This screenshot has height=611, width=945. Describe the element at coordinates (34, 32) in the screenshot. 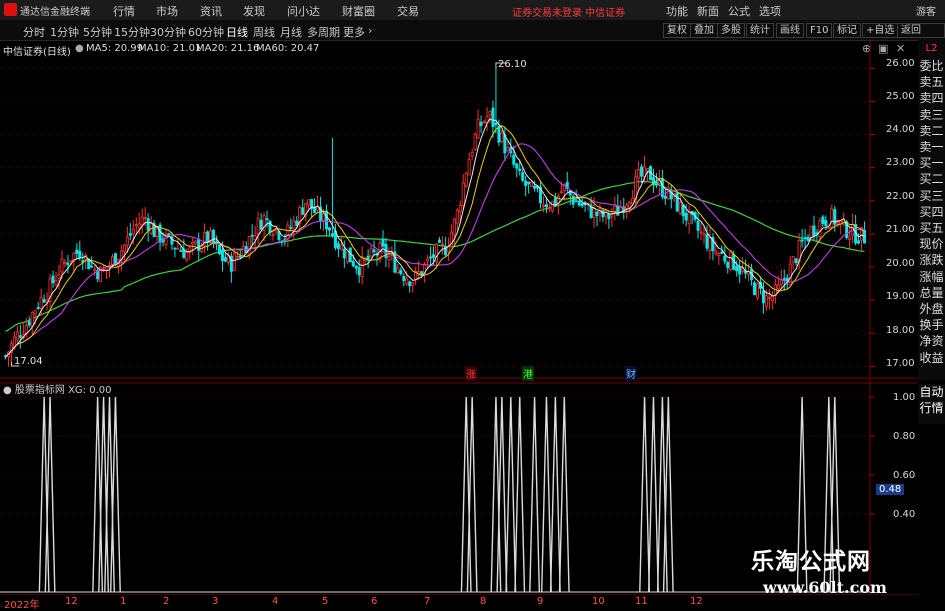

I see `tab-intraday: 分时` at that location.